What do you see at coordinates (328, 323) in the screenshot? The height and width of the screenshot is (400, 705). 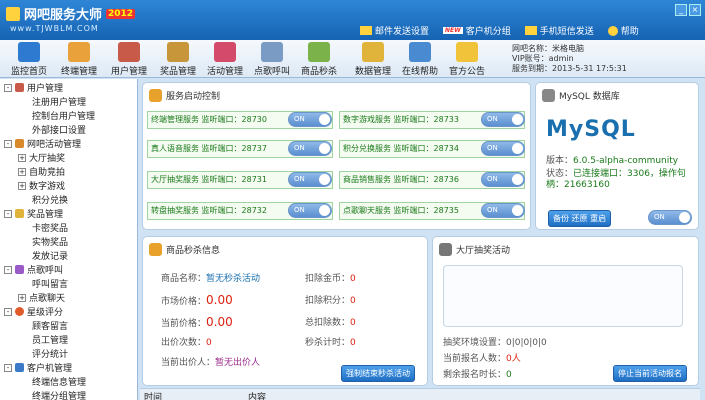 I see `label: 总扣除数：` at bounding box center [328, 323].